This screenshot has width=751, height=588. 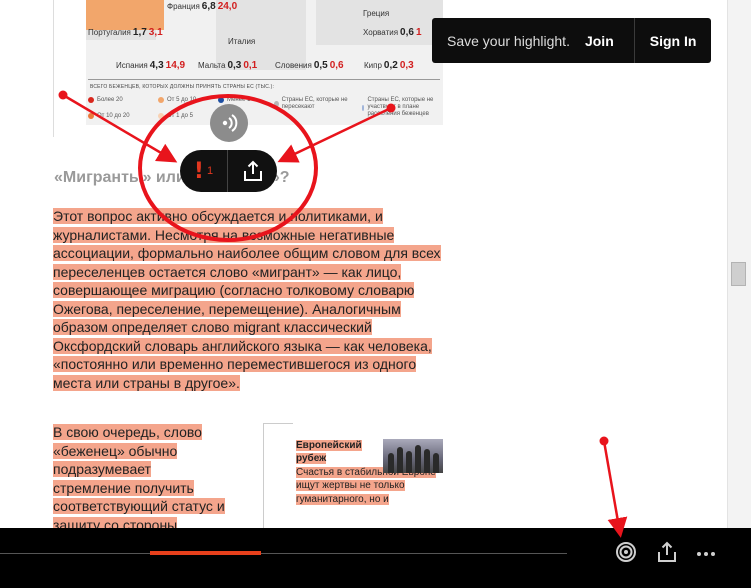 I want to click on target-icon, so click(x=626, y=552).